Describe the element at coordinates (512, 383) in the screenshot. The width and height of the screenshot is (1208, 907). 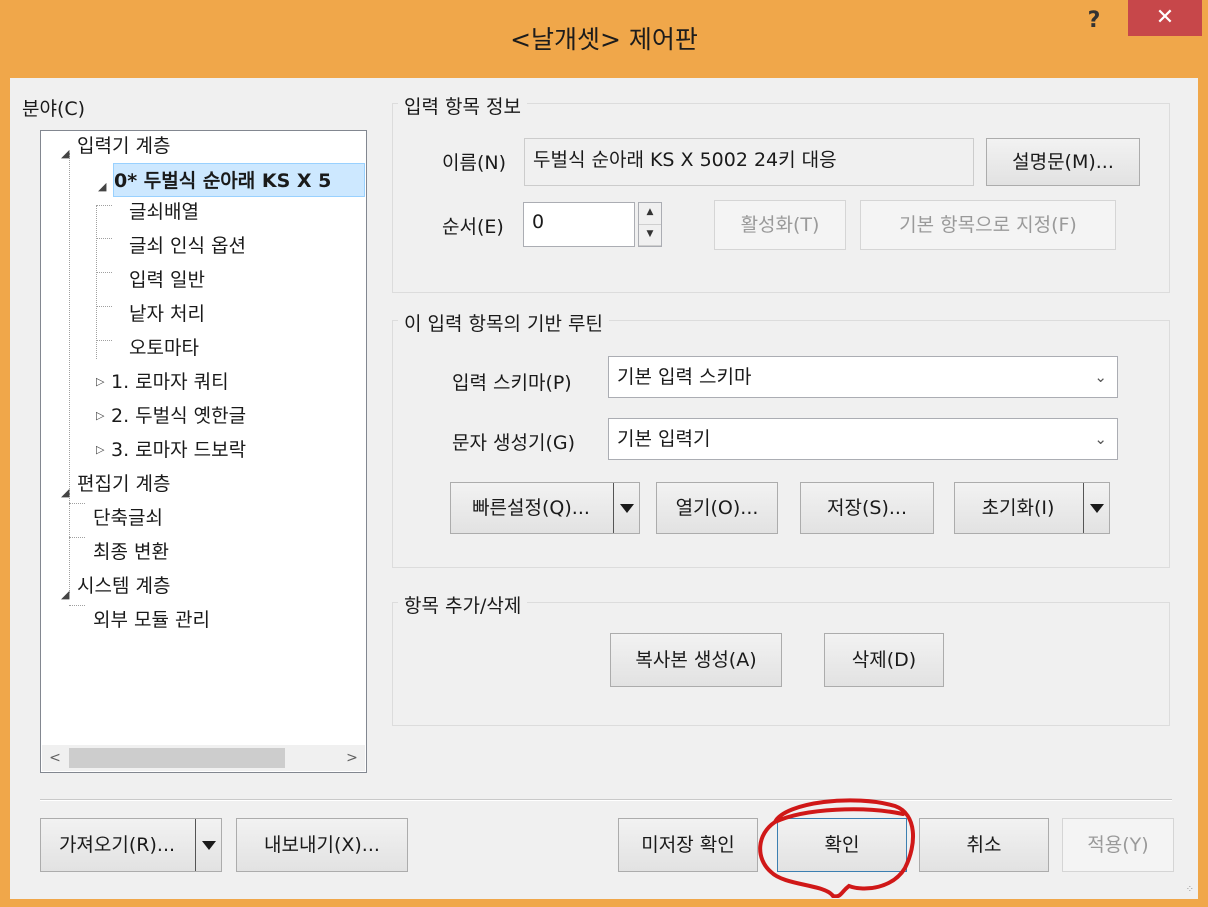
I see `schema-label: 입력 스키마(P)` at that location.